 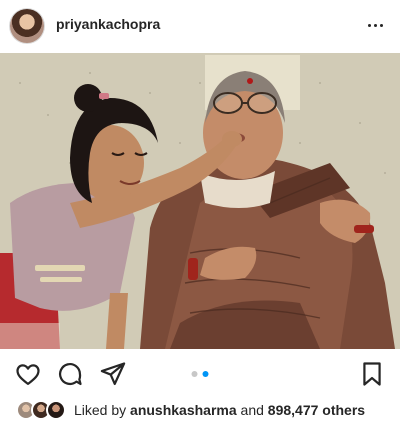 I want to click on more-options-icon, so click(x=375, y=25).